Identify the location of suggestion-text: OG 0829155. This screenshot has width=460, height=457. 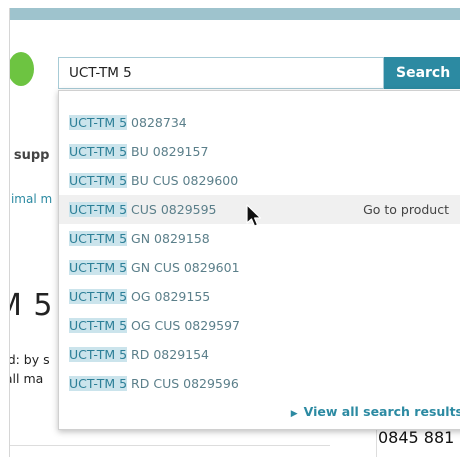
(169, 296).